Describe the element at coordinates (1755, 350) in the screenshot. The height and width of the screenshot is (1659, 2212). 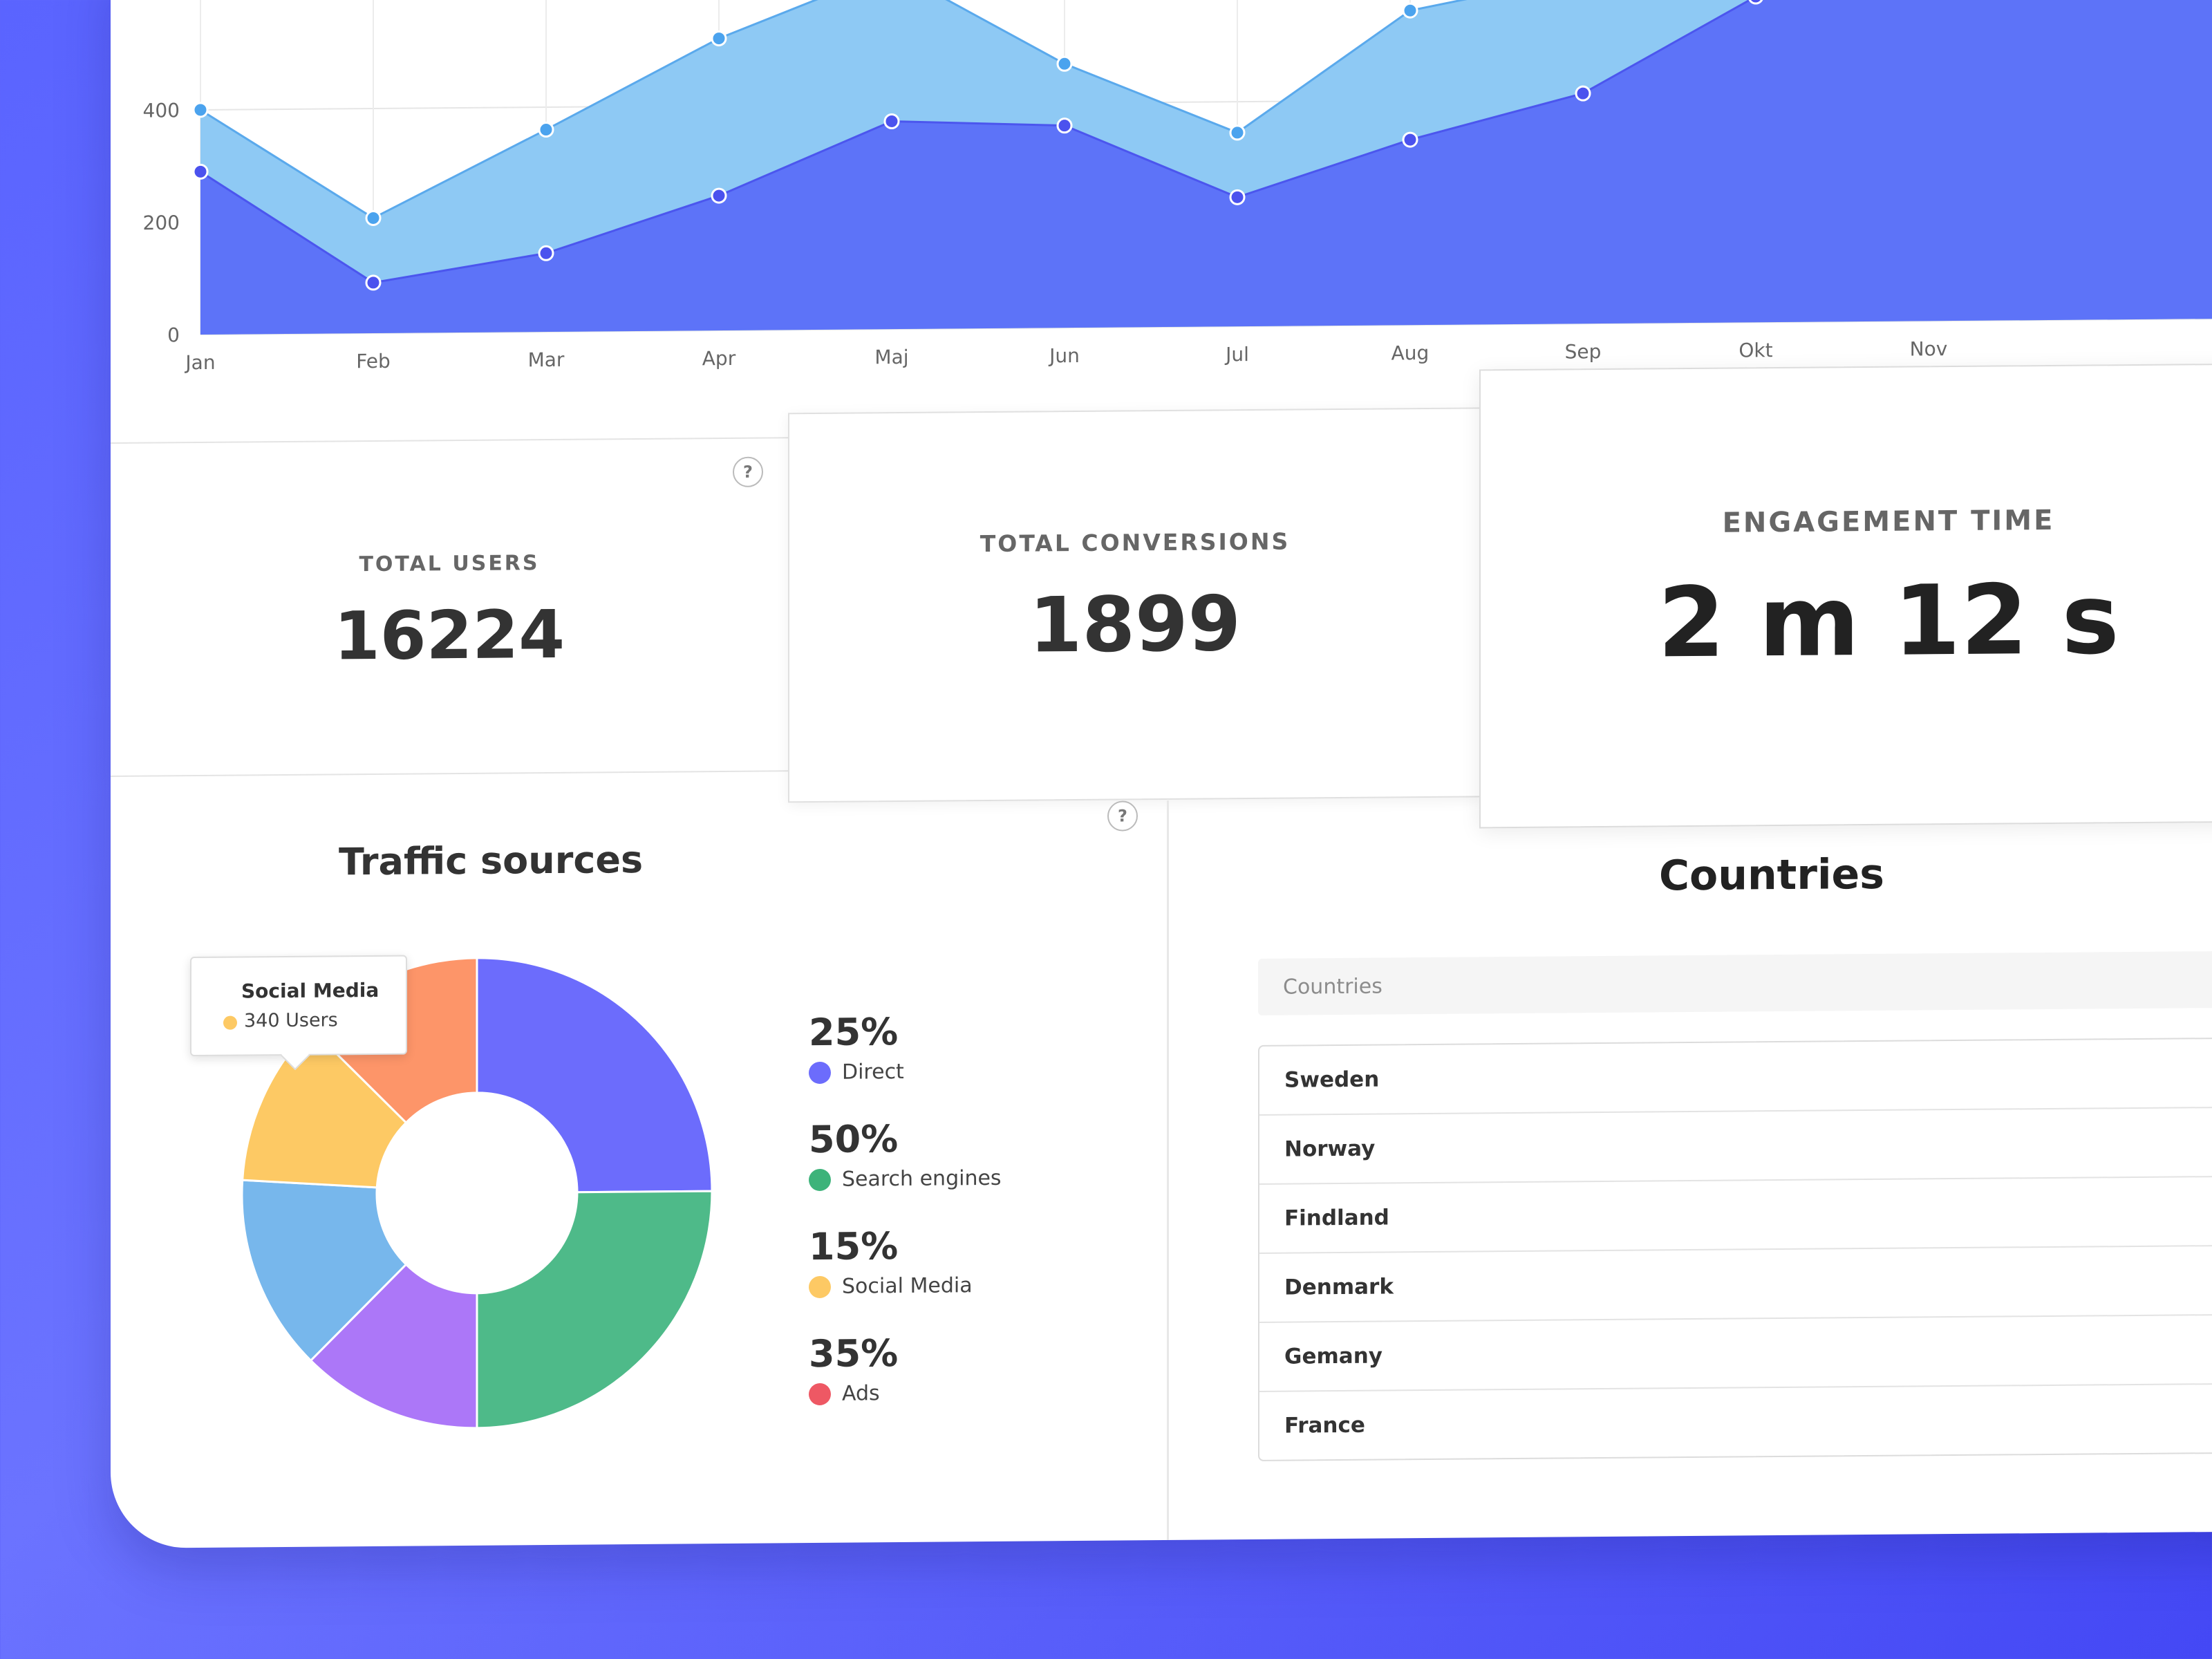
I see `x-tick-label: Okt` at that location.